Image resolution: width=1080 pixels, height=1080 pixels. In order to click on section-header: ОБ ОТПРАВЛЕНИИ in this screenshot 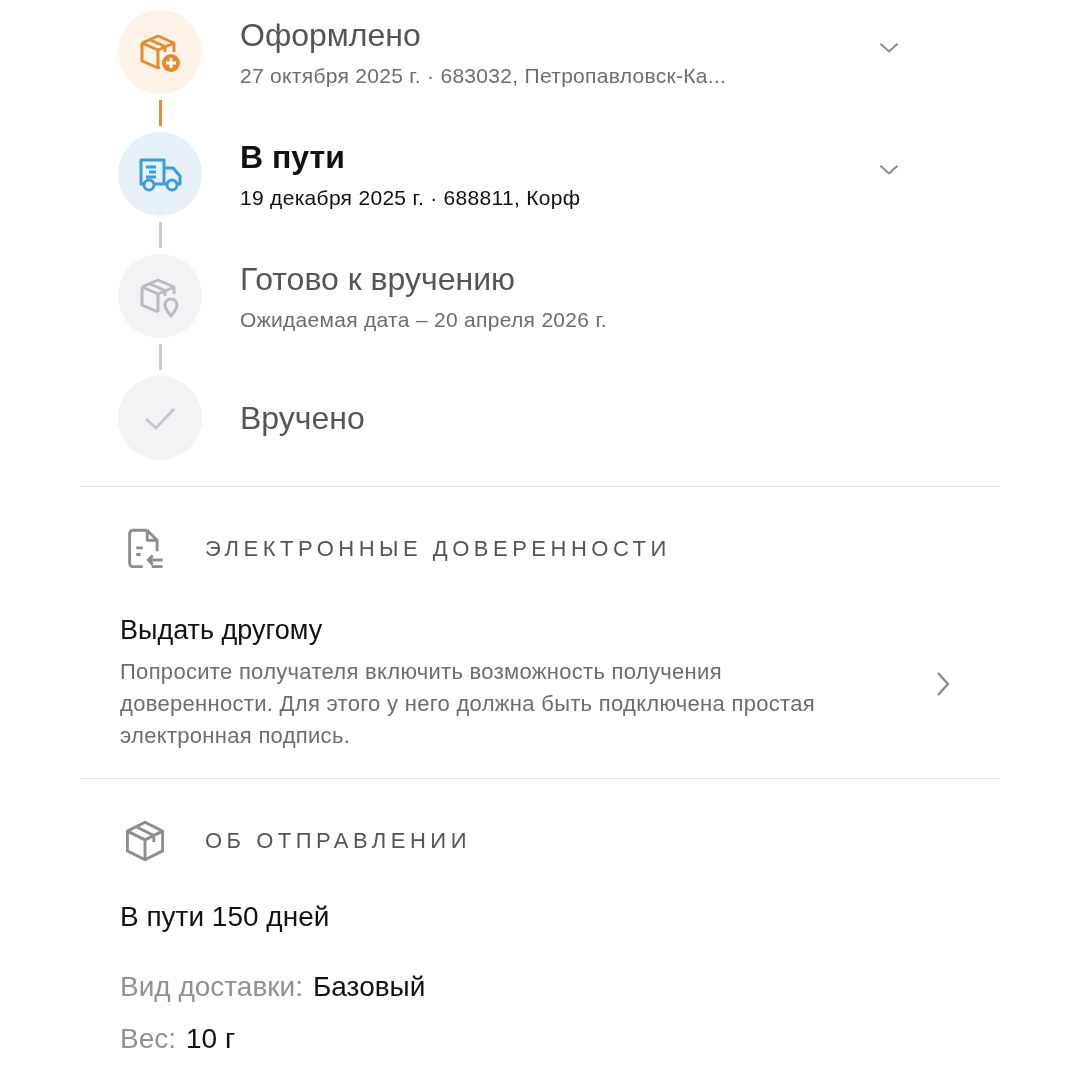, I will do `click(338, 841)`.